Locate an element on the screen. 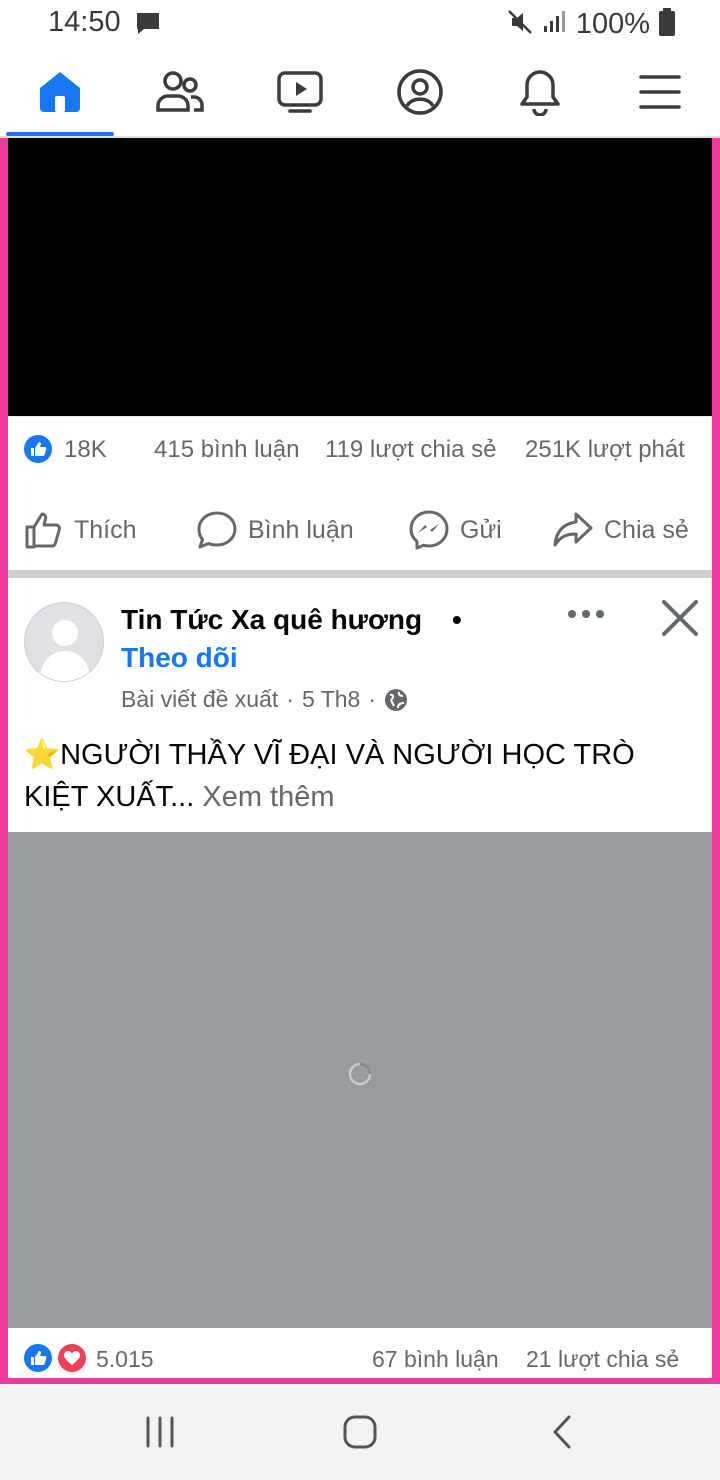 This screenshot has width=720, height=1480. messenger-icon is located at coordinates (429, 530).